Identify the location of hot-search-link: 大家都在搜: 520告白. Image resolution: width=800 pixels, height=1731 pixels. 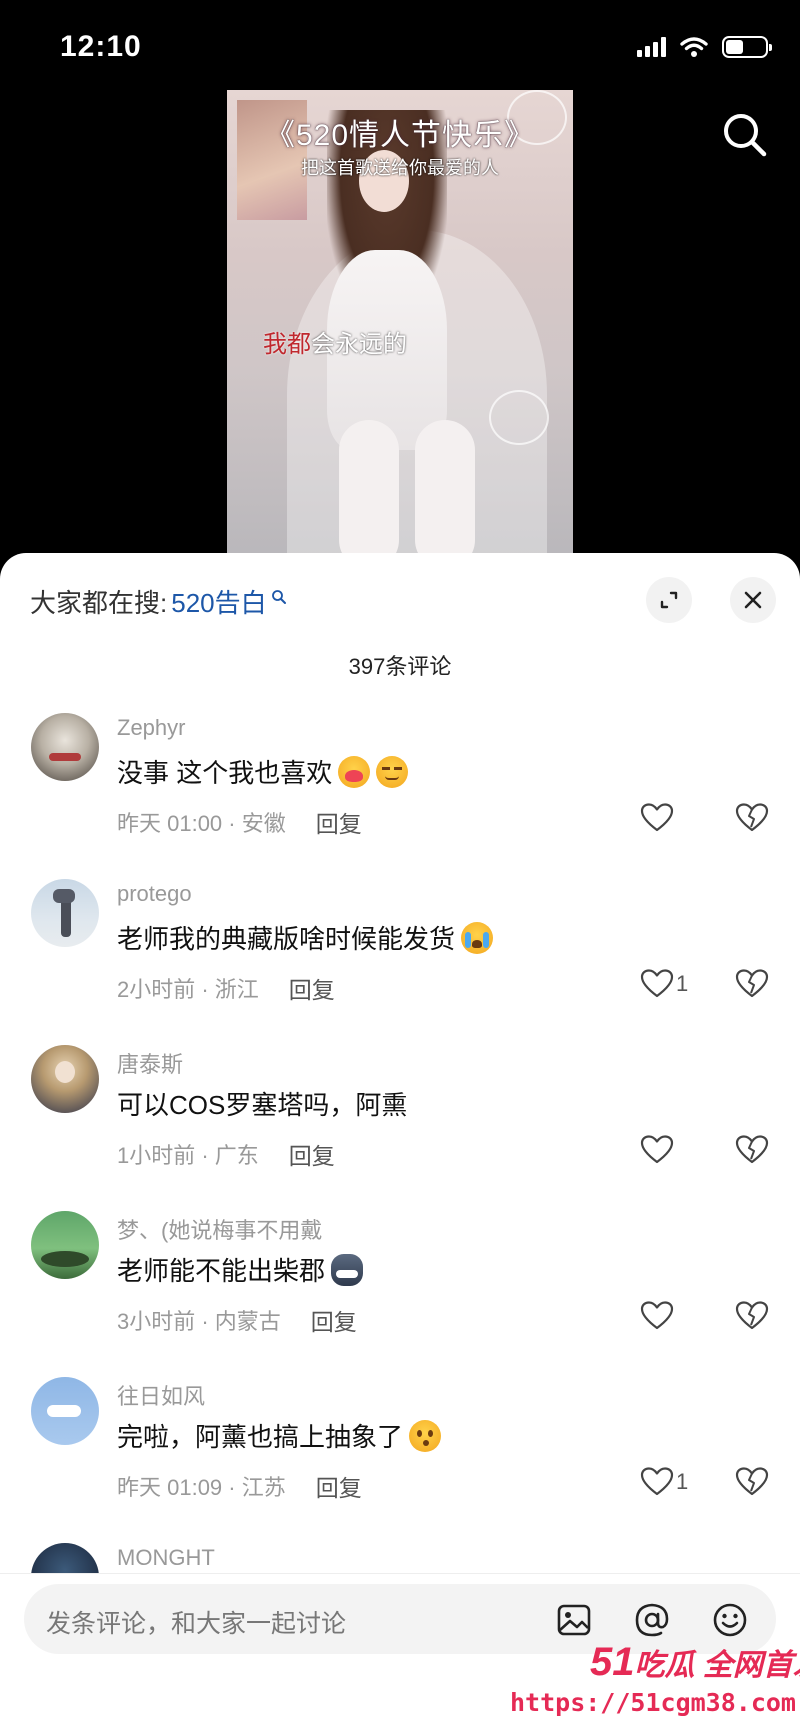
(158, 601).